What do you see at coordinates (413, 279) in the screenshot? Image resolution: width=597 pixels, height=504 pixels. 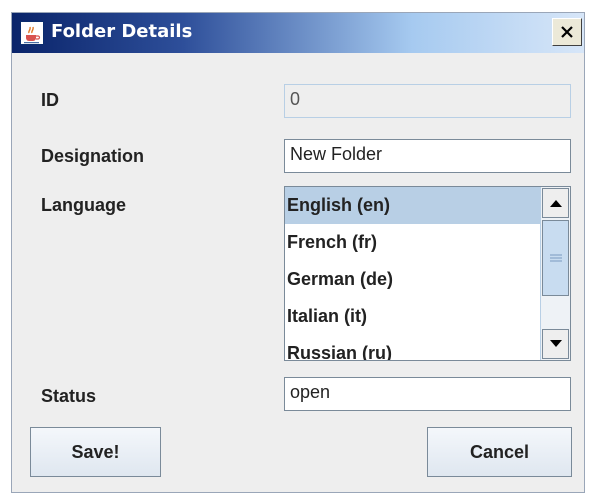 I see `language-option-german: German (de)` at bounding box center [413, 279].